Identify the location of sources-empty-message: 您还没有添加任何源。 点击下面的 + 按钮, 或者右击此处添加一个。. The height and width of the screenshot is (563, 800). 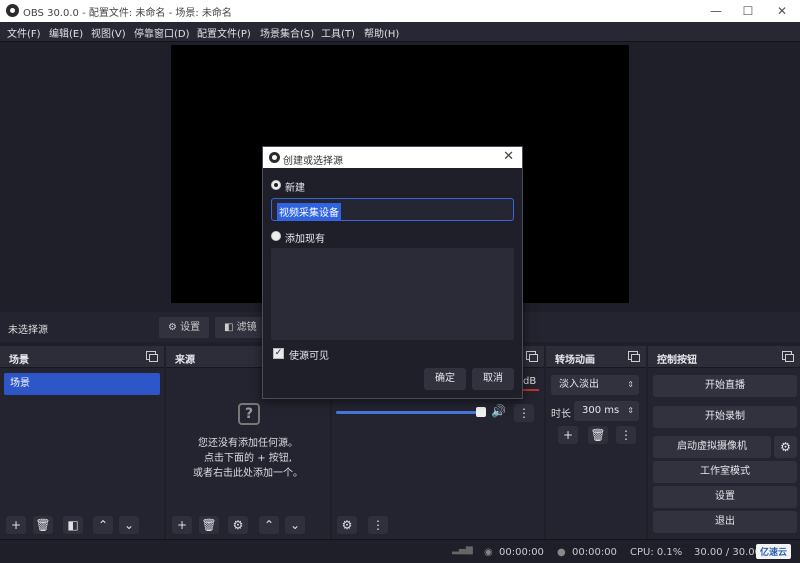
(248, 458).